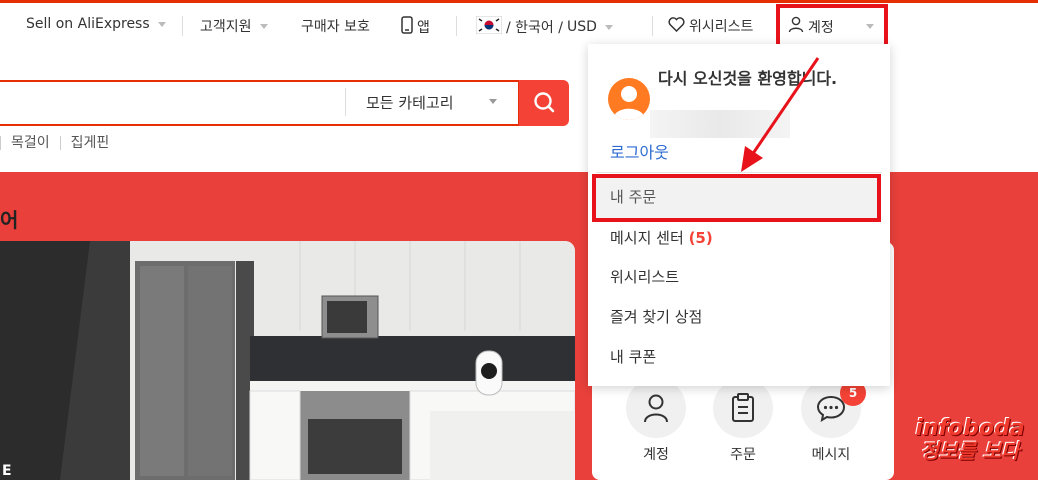  I want to click on watermark-line2: 정보를 보다, so click(970, 451).